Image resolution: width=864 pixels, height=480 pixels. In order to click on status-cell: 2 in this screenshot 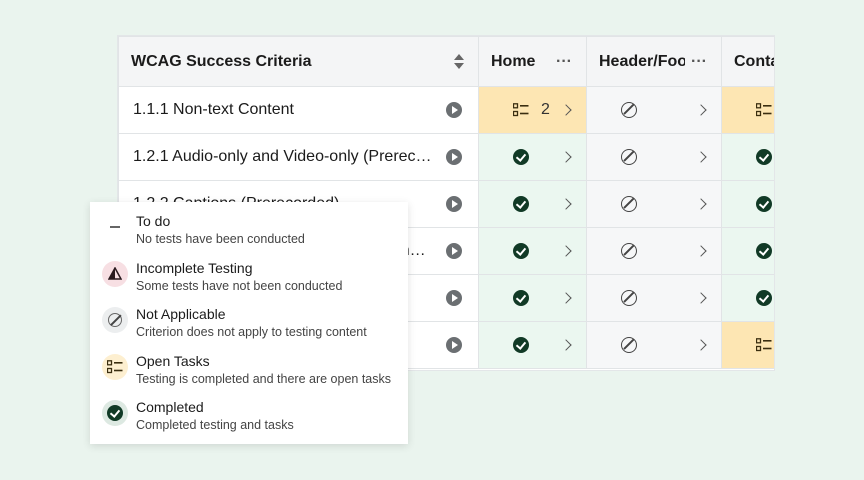, I will do `click(532, 110)`.